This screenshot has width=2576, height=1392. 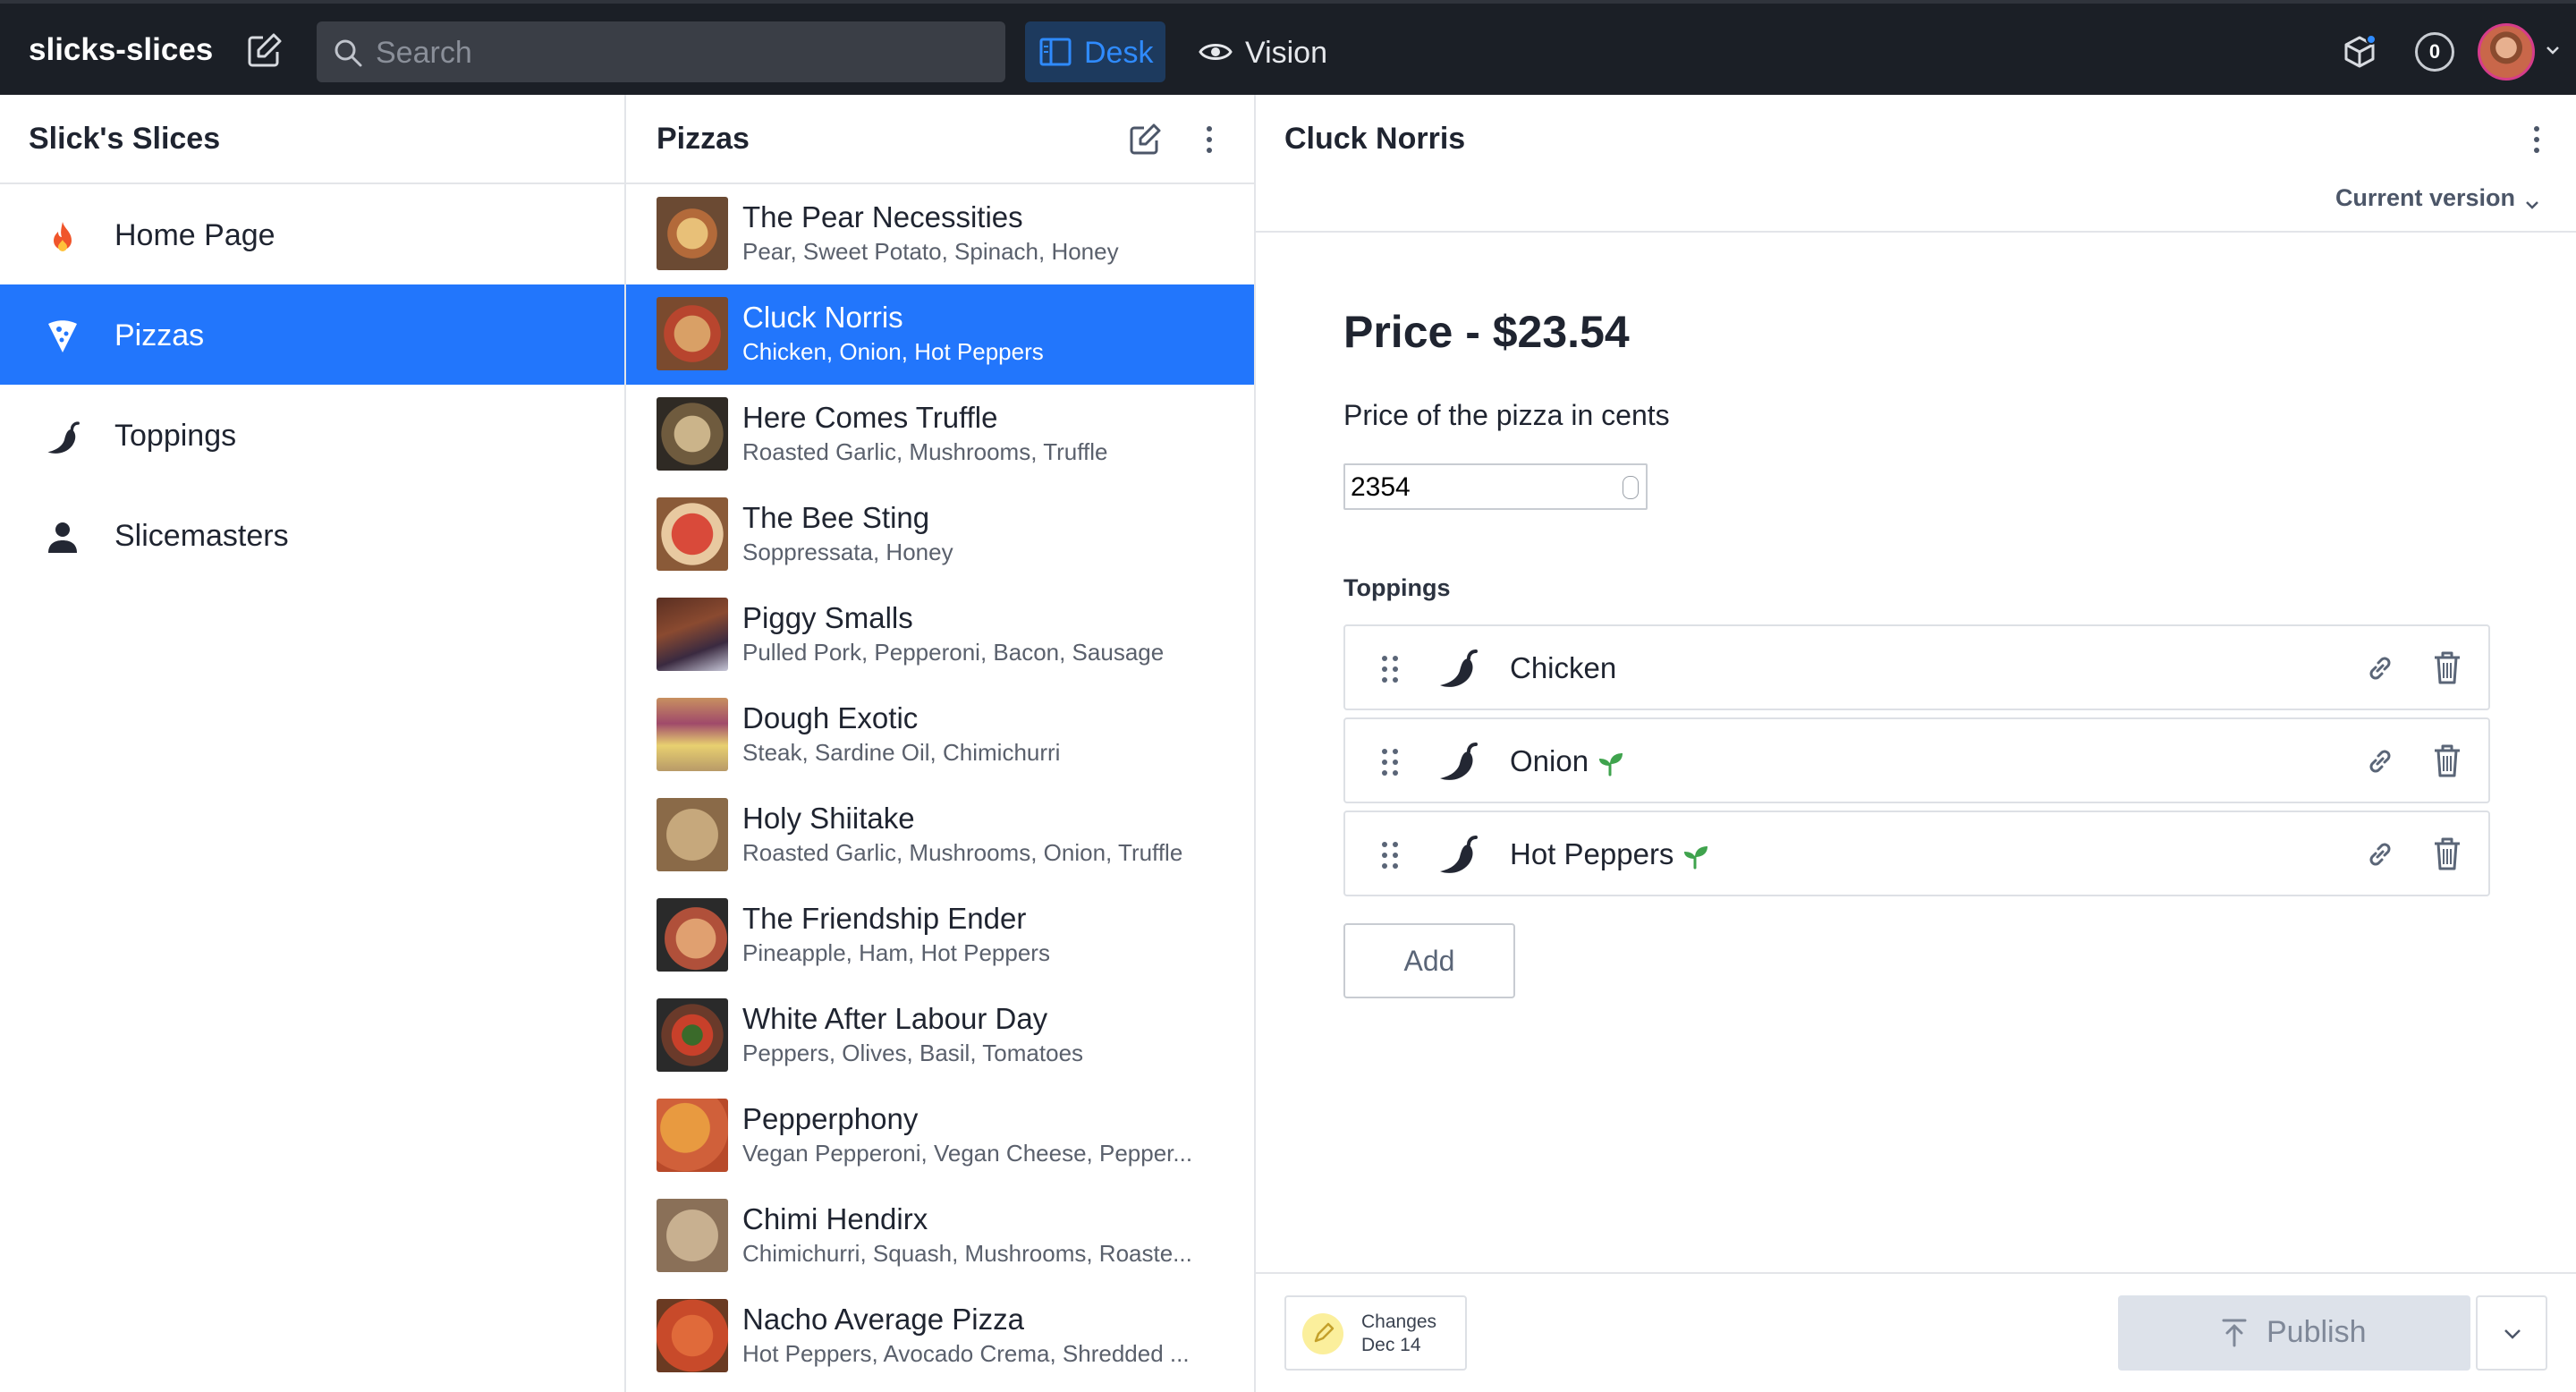 I want to click on topping-row: Hot Peppers, so click(x=1916, y=853).